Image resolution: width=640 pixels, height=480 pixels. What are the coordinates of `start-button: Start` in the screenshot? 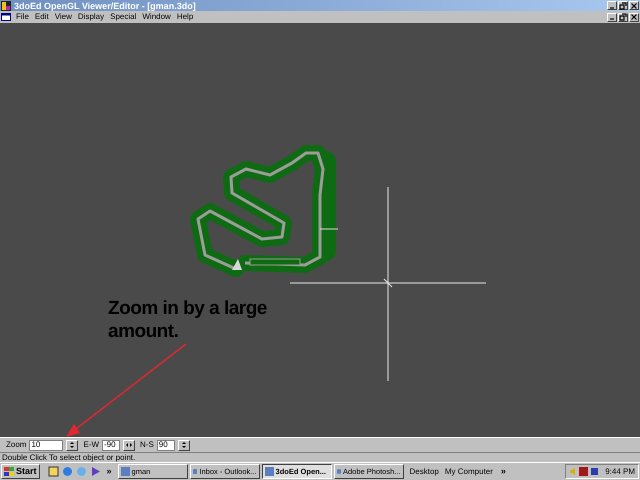 It's located at (20, 471).